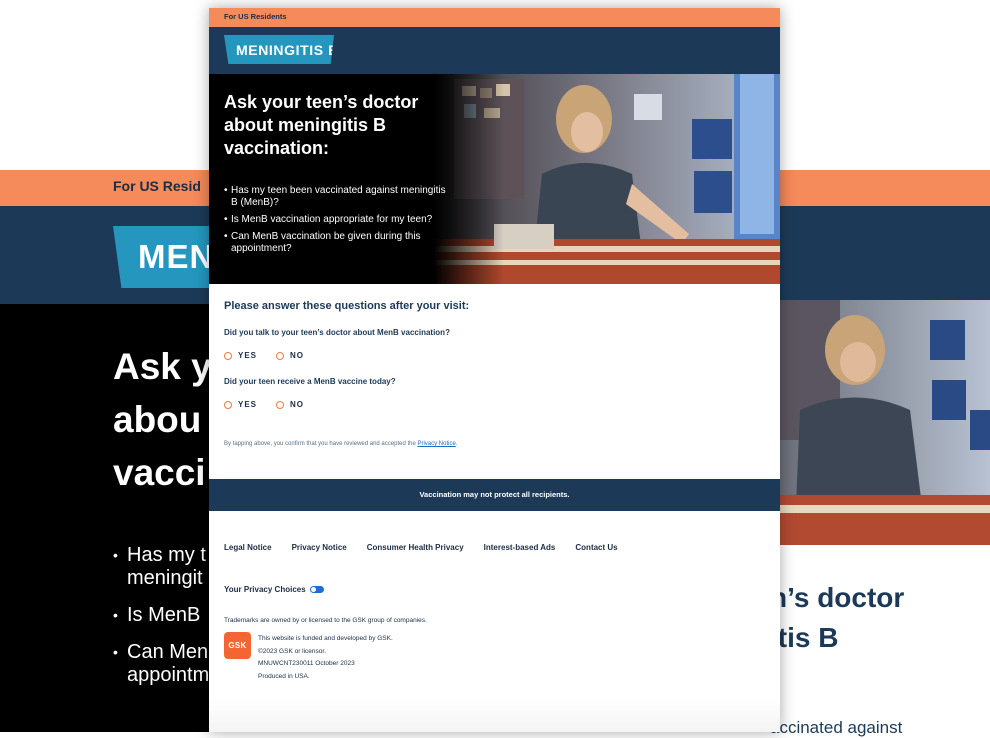  What do you see at coordinates (161, 664) in the screenshot?
I see `bg-bullet: Can Menappointm` at bounding box center [161, 664].